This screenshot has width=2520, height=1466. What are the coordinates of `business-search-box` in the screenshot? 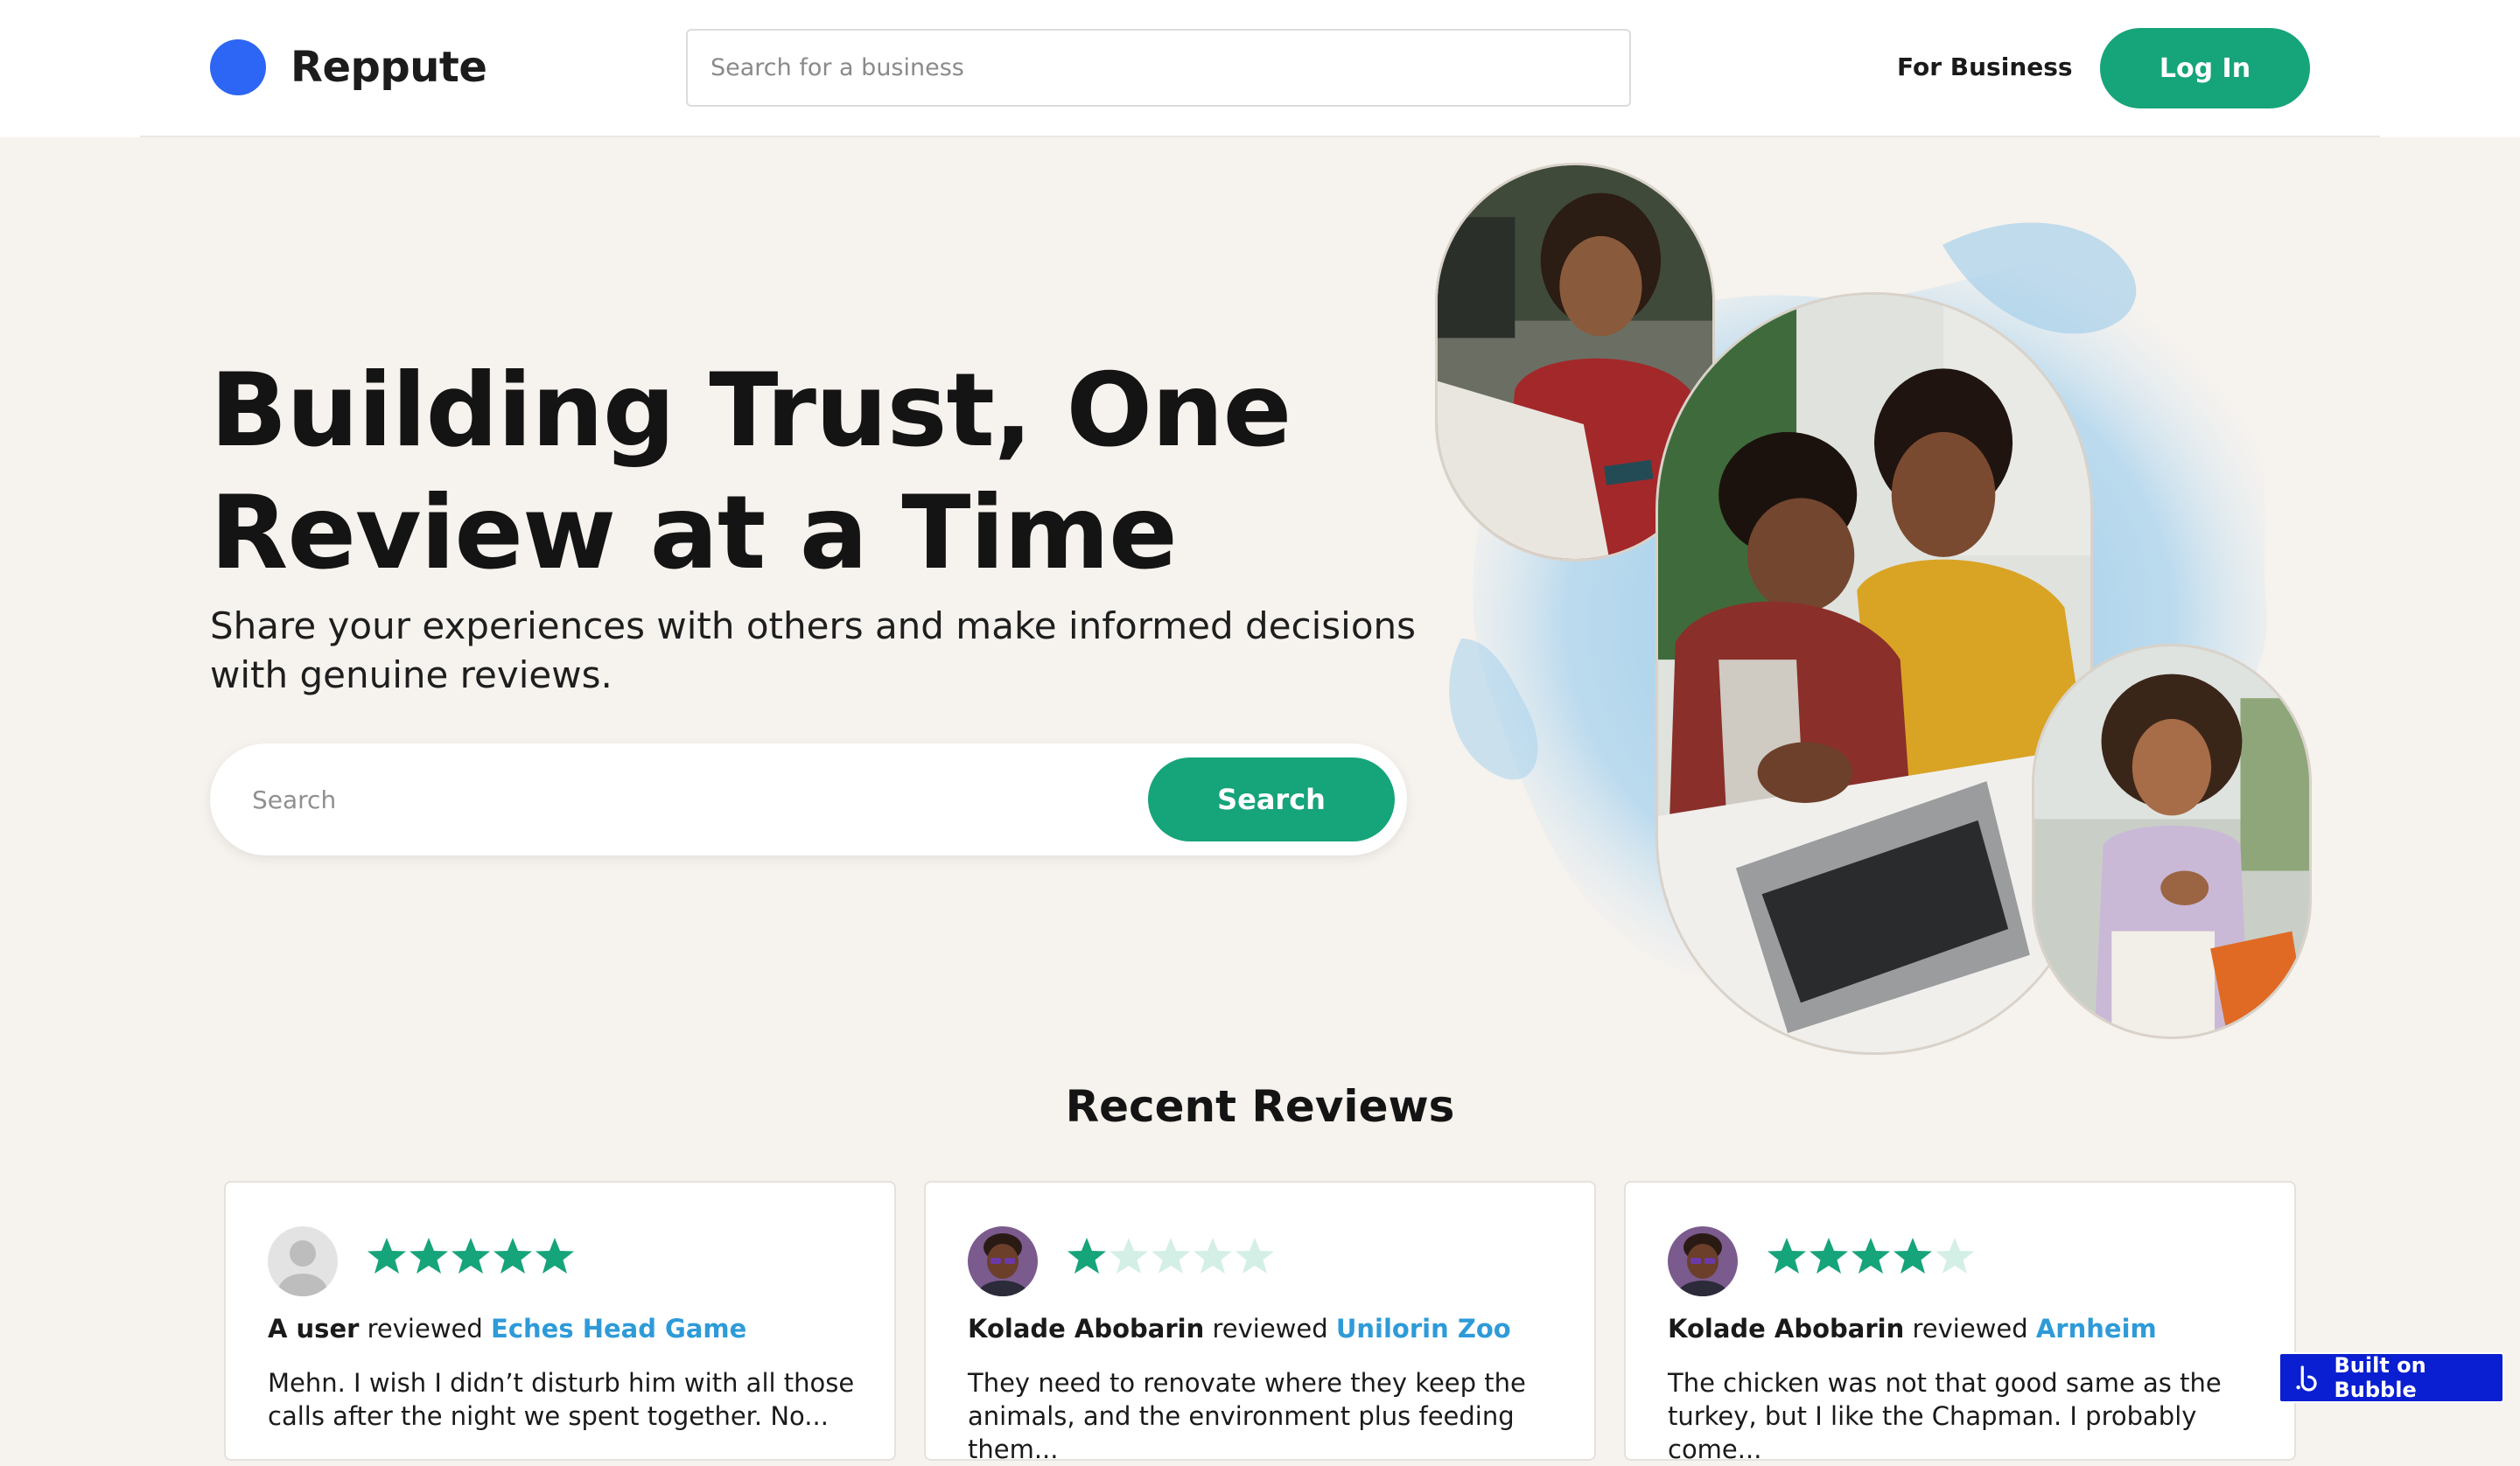 It's located at (1158, 68).